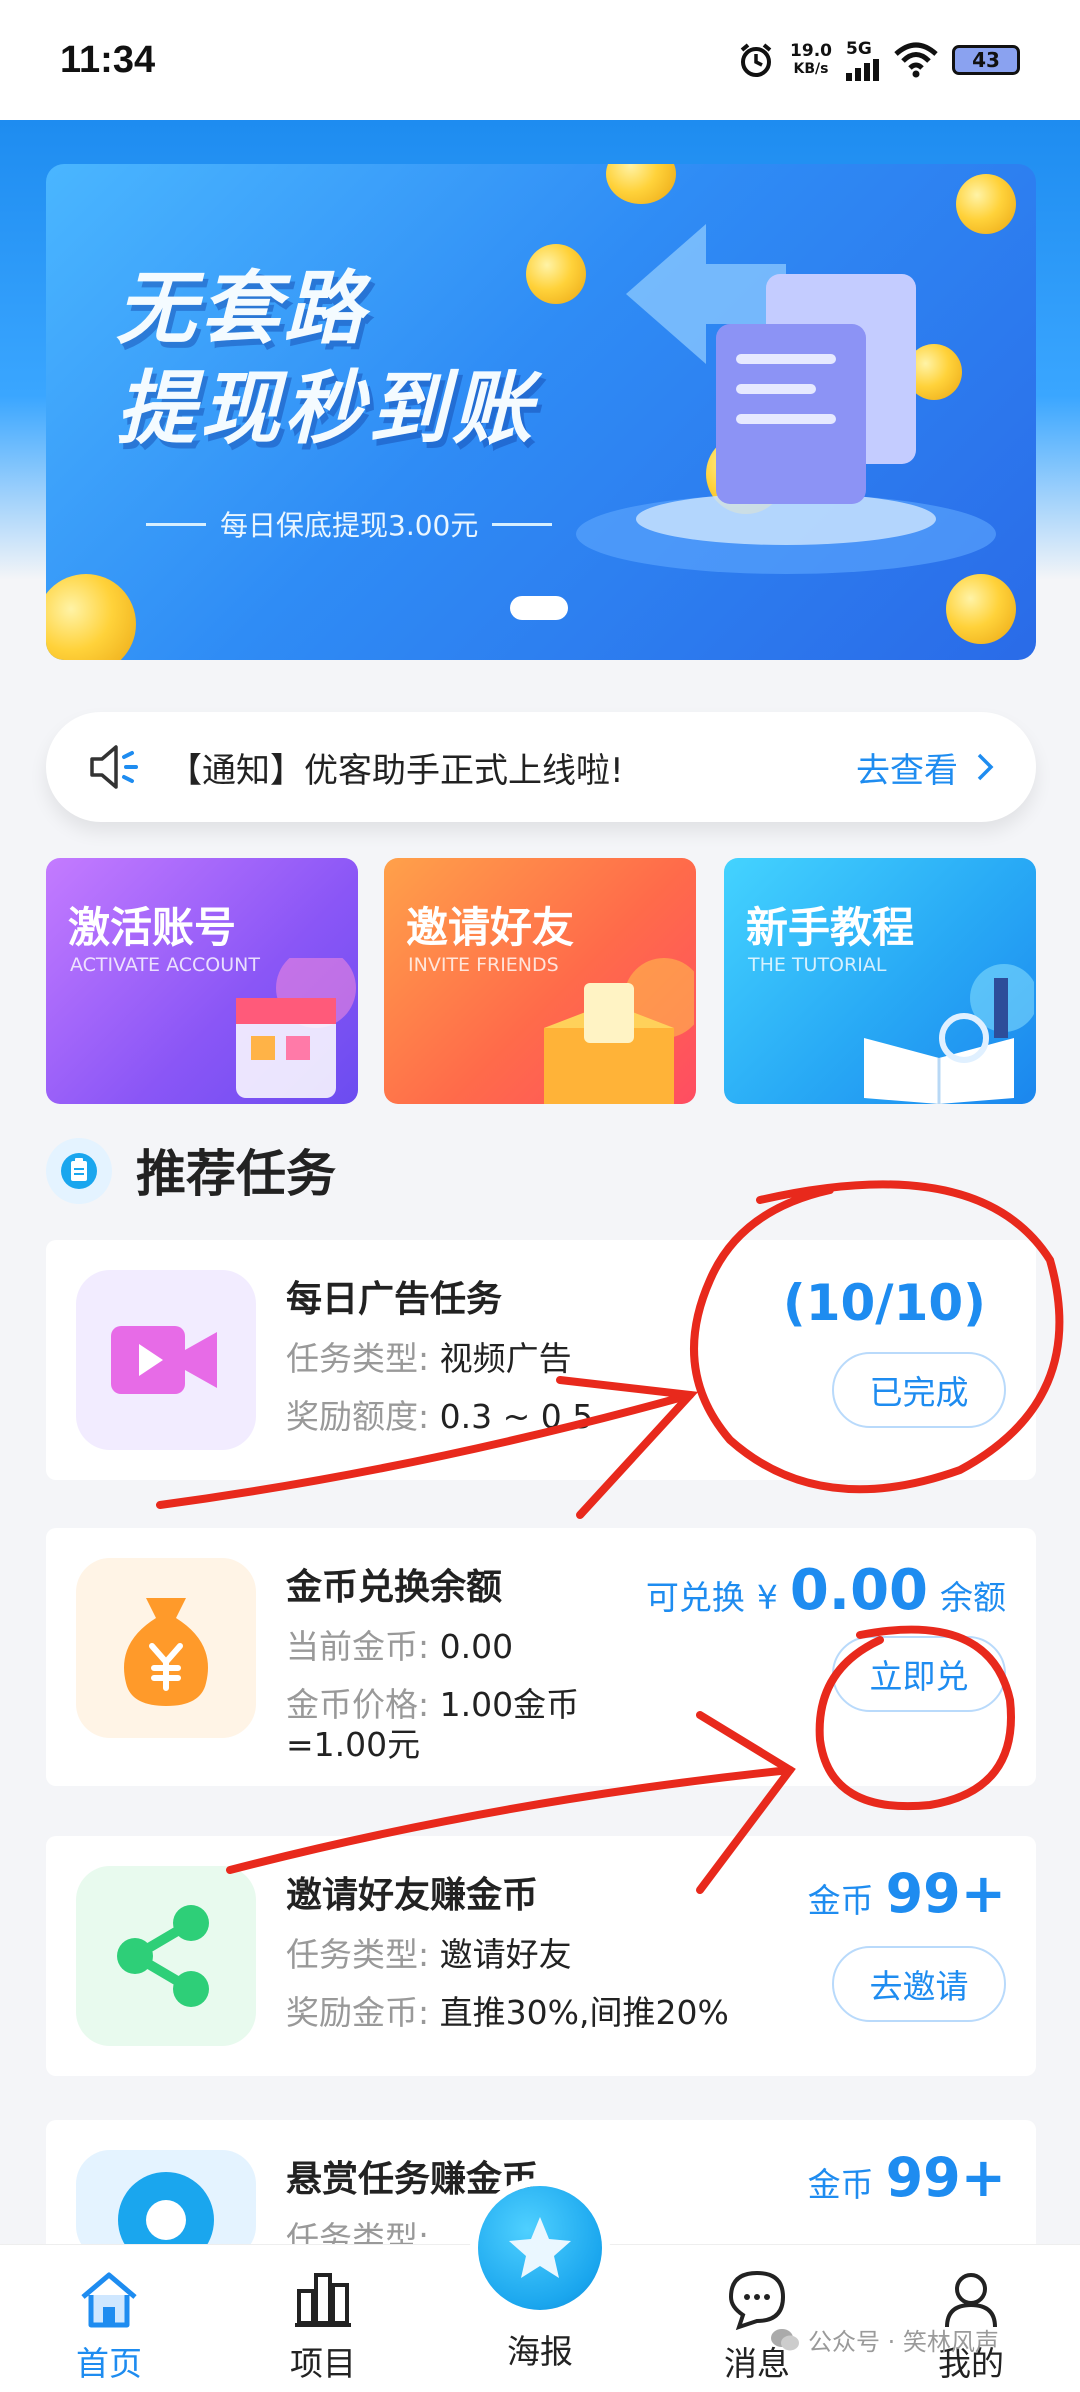 This screenshot has height=2392, width=1080. I want to click on reward-row: 奖励额度: 0.3 ~ 0.5, so click(439, 1414).